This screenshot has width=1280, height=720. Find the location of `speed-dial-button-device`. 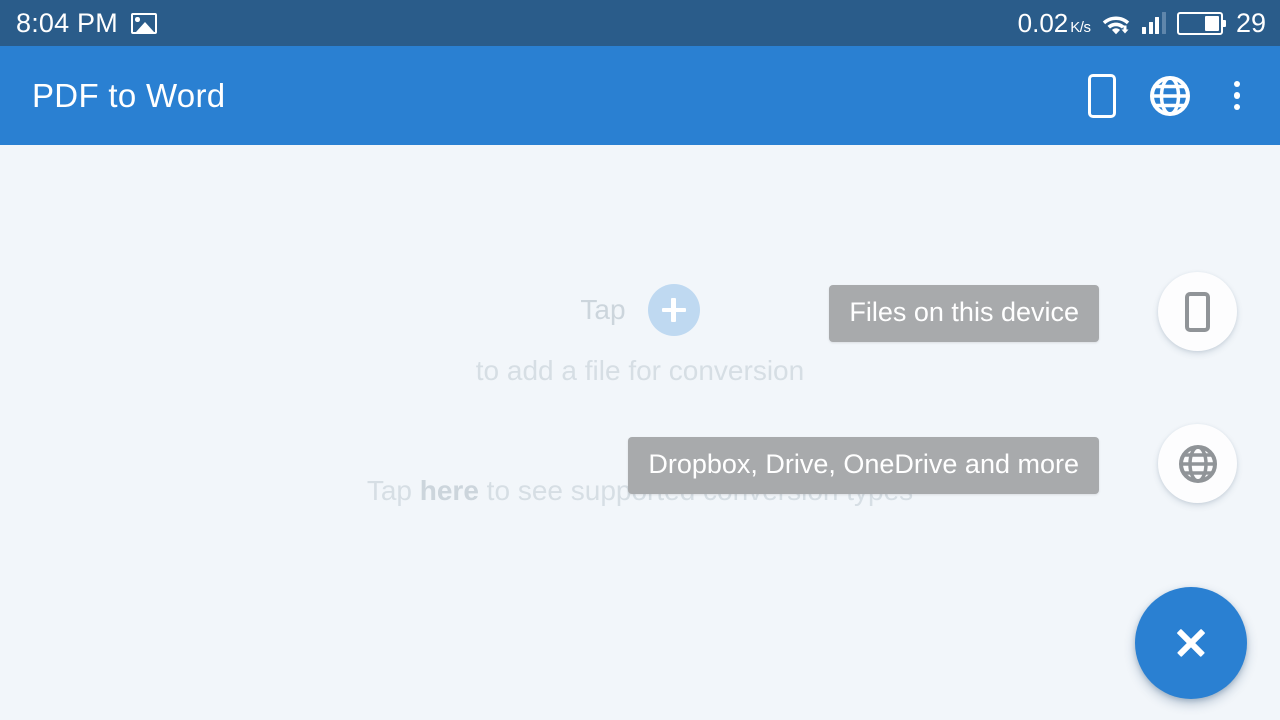

speed-dial-button-device is located at coordinates (1197, 311).